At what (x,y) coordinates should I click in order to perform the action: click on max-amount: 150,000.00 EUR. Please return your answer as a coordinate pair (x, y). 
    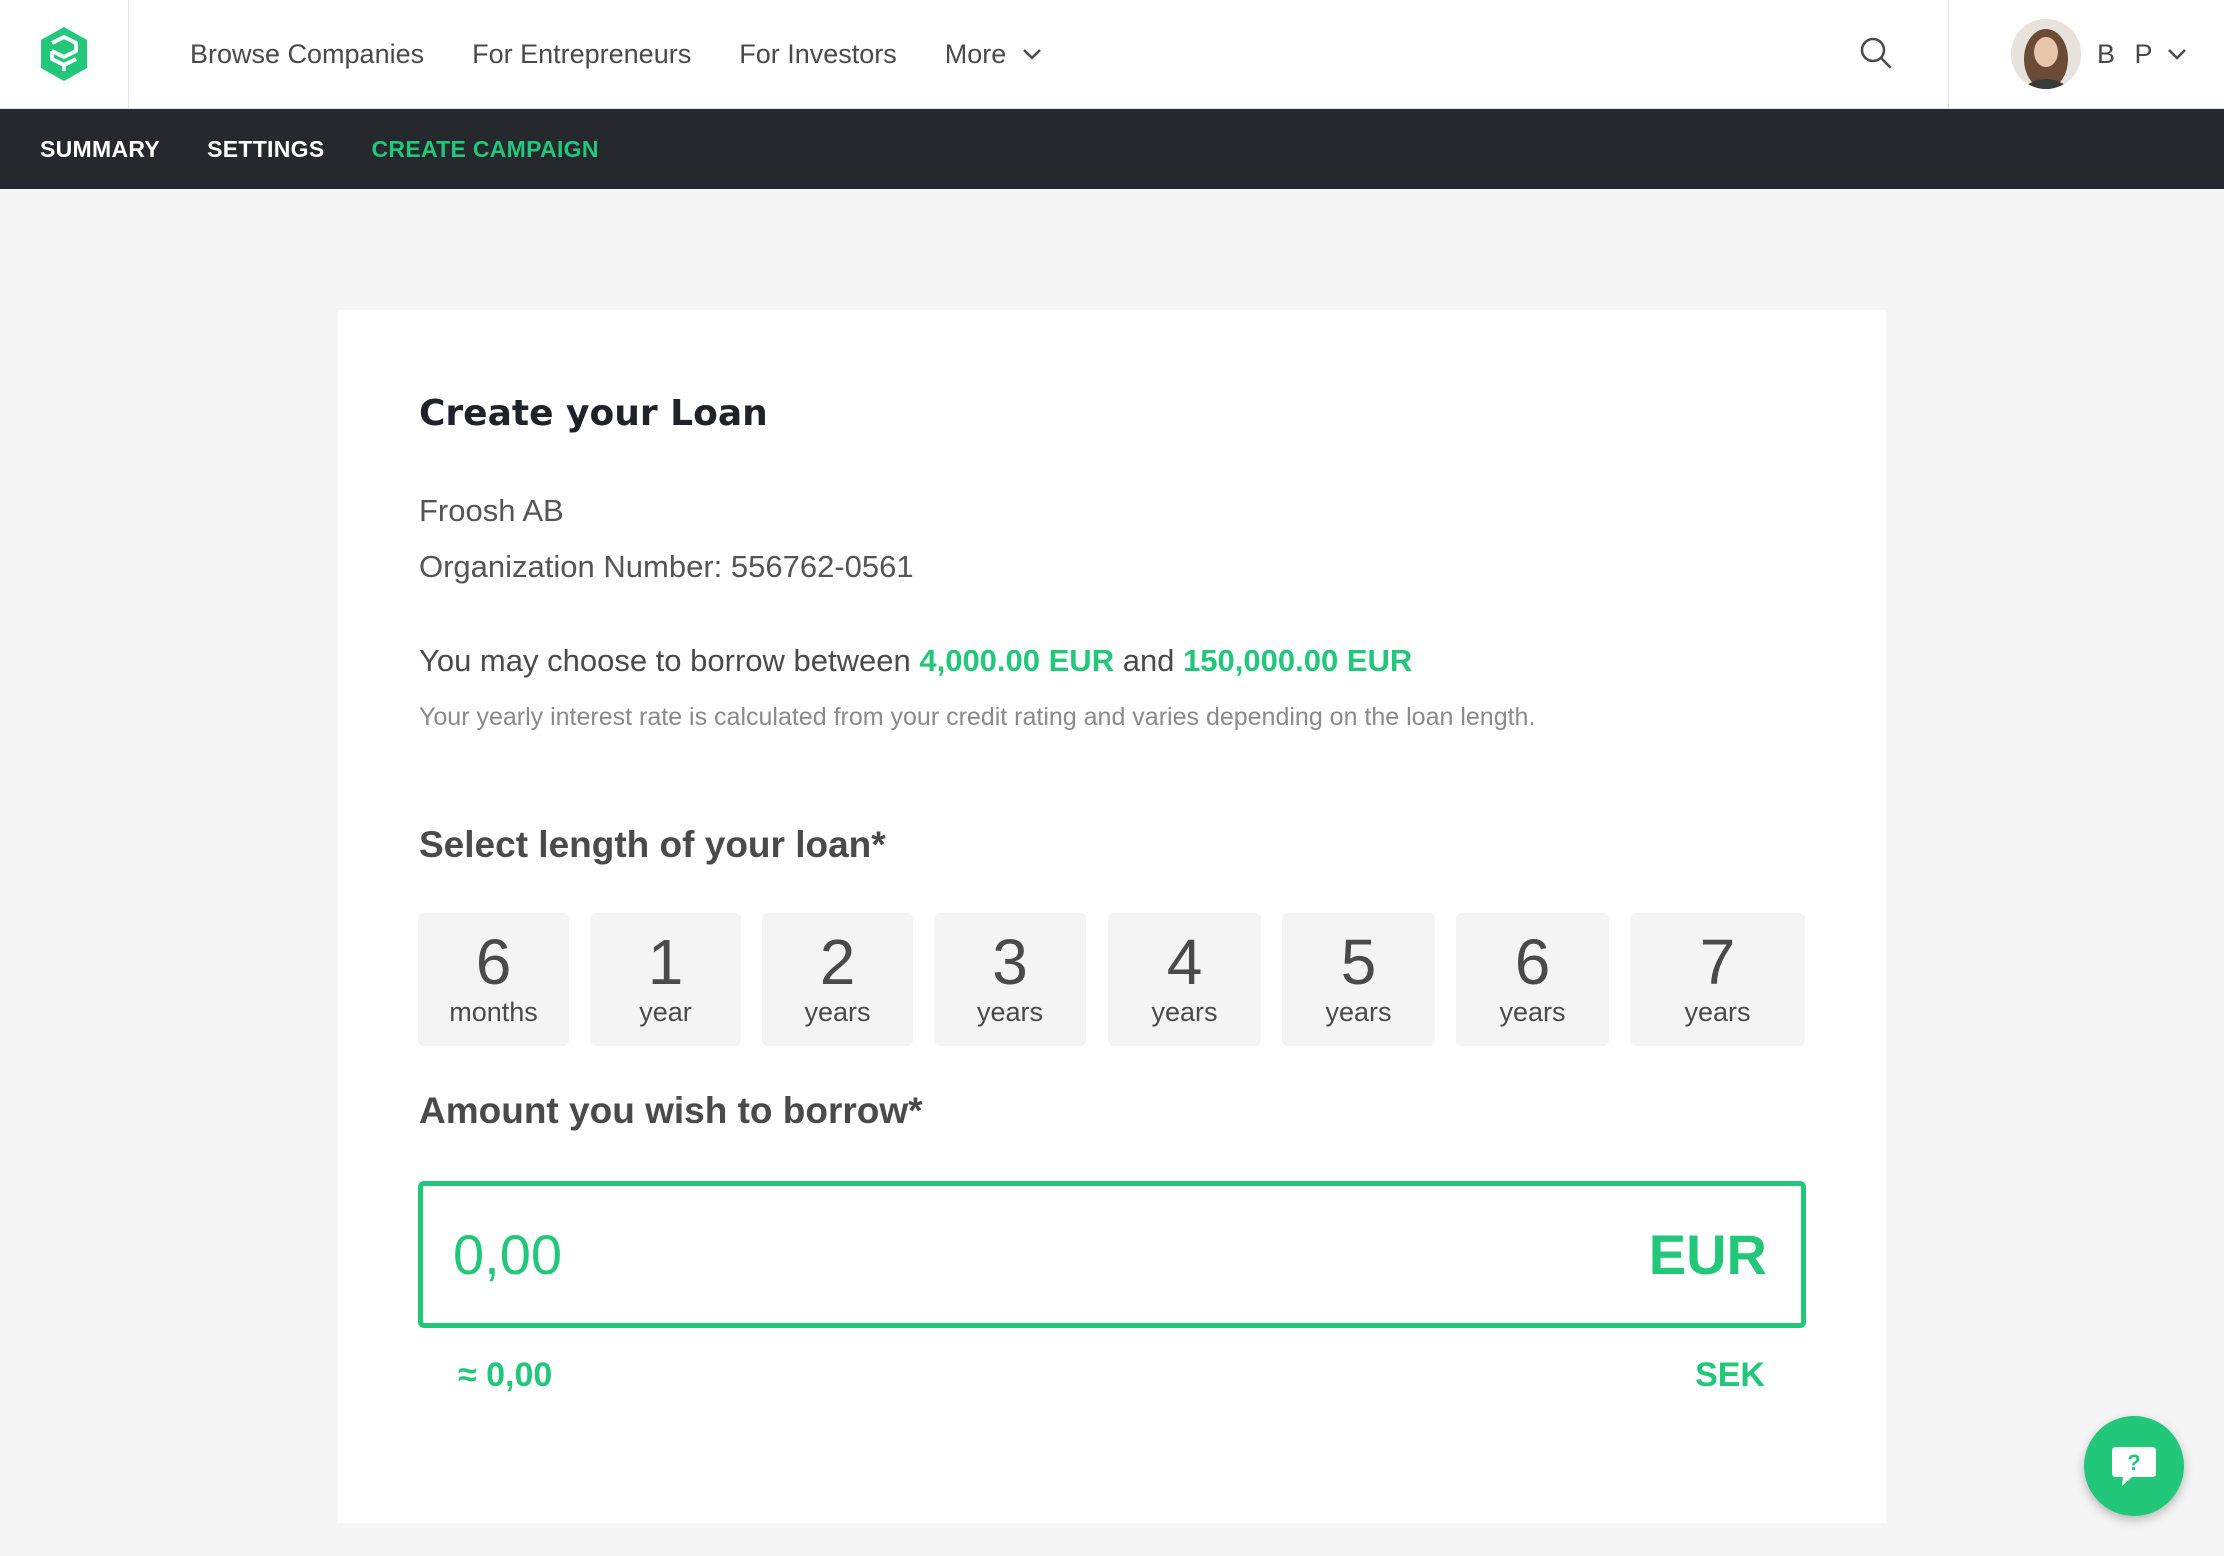
    Looking at the image, I should click on (1298, 660).